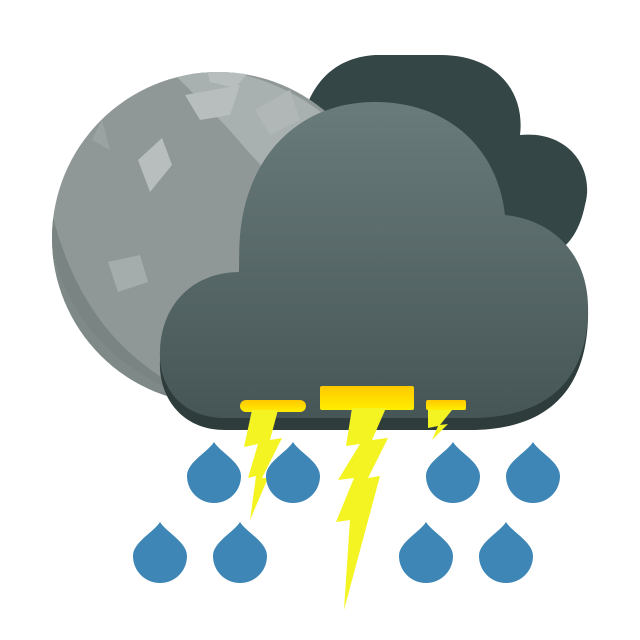  I want to click on lightning-cap-center, so click(367, 398).